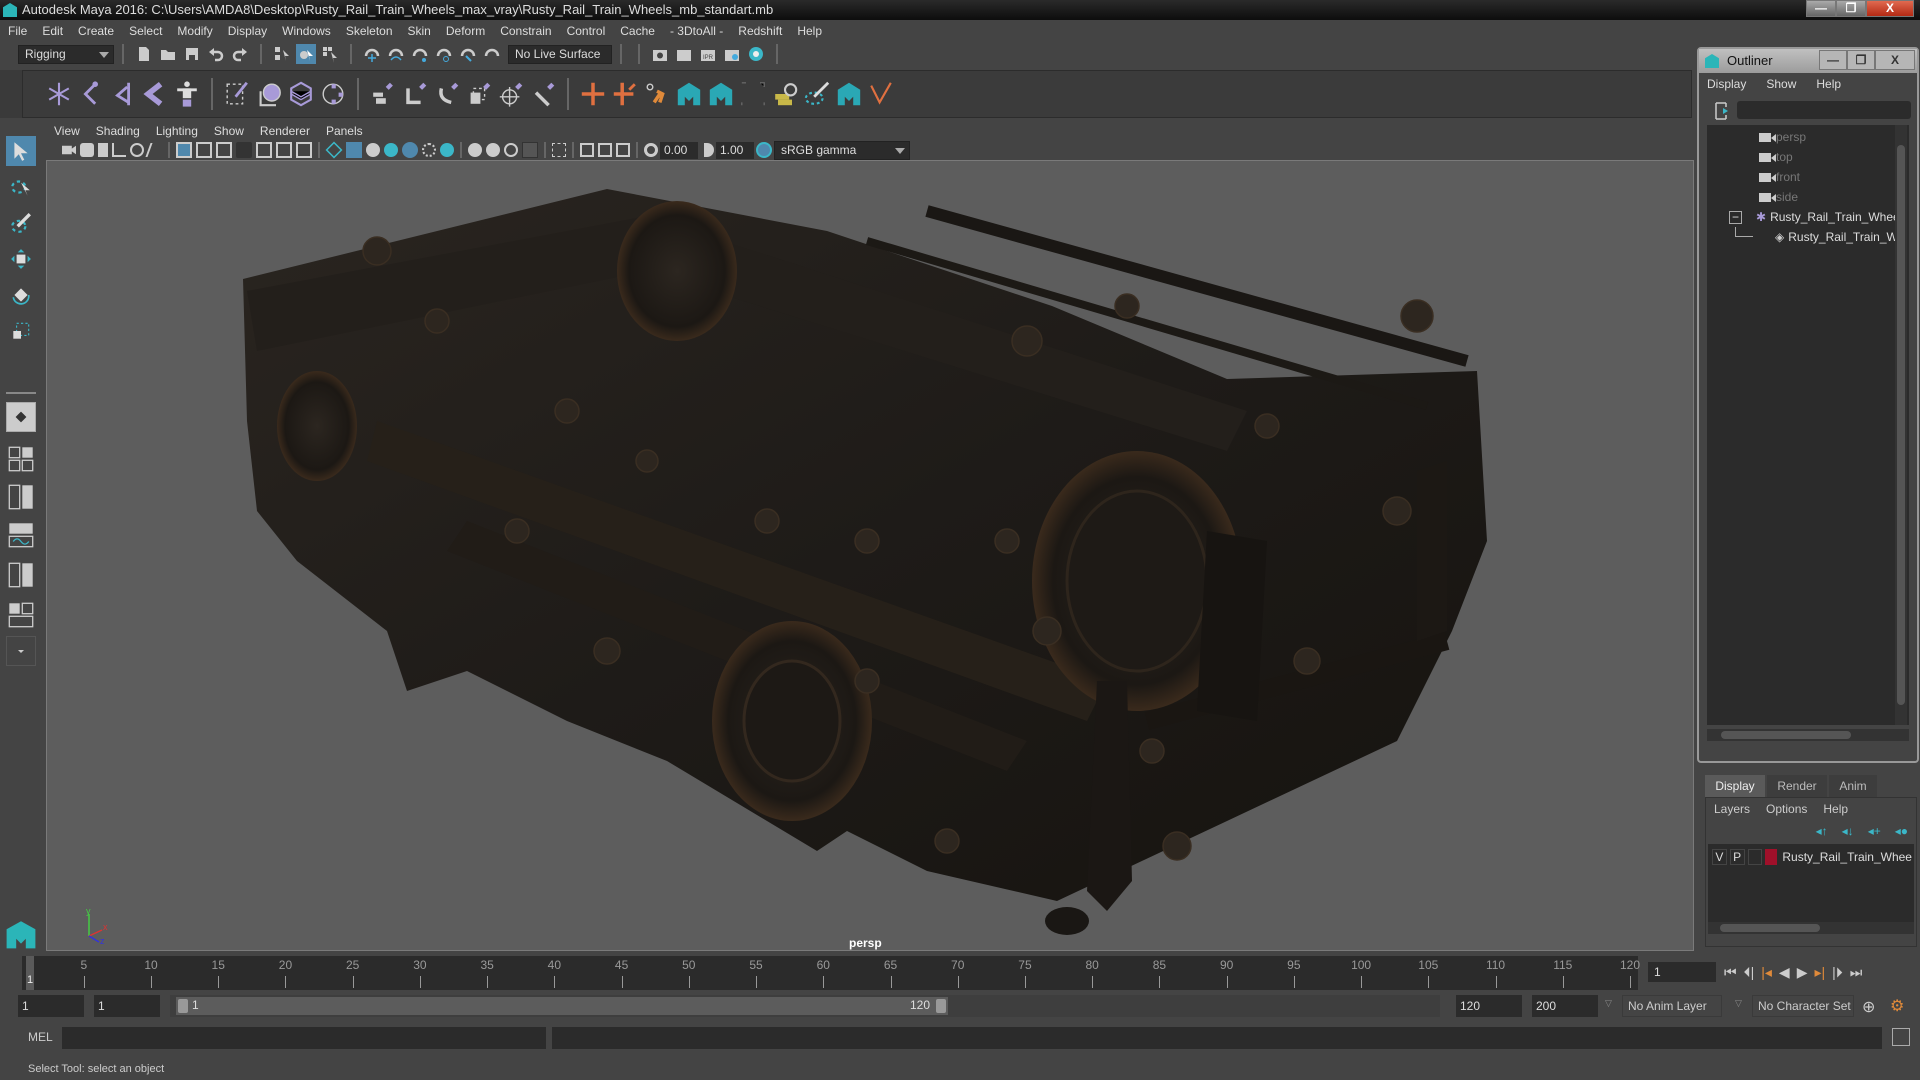  What do you see at coordinates (1890, 8) in the screenshot?
I see `close-button: X` at bounding box center [1890, 8].